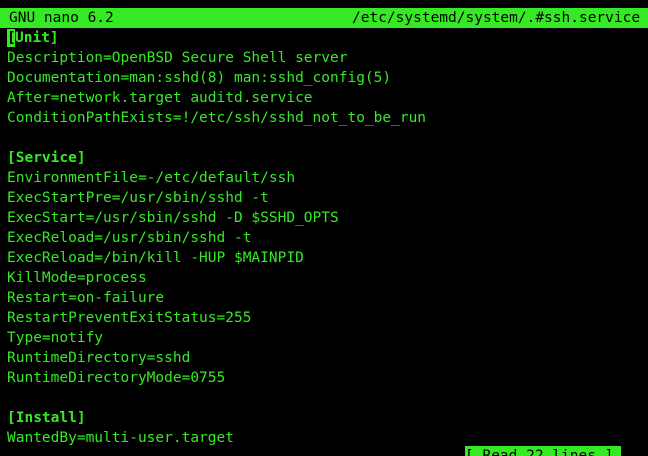 The width and height of the screenshot is (648, 456). I want to click on editor-line: RuntimeDirectory=sshd, so click(327, 358).